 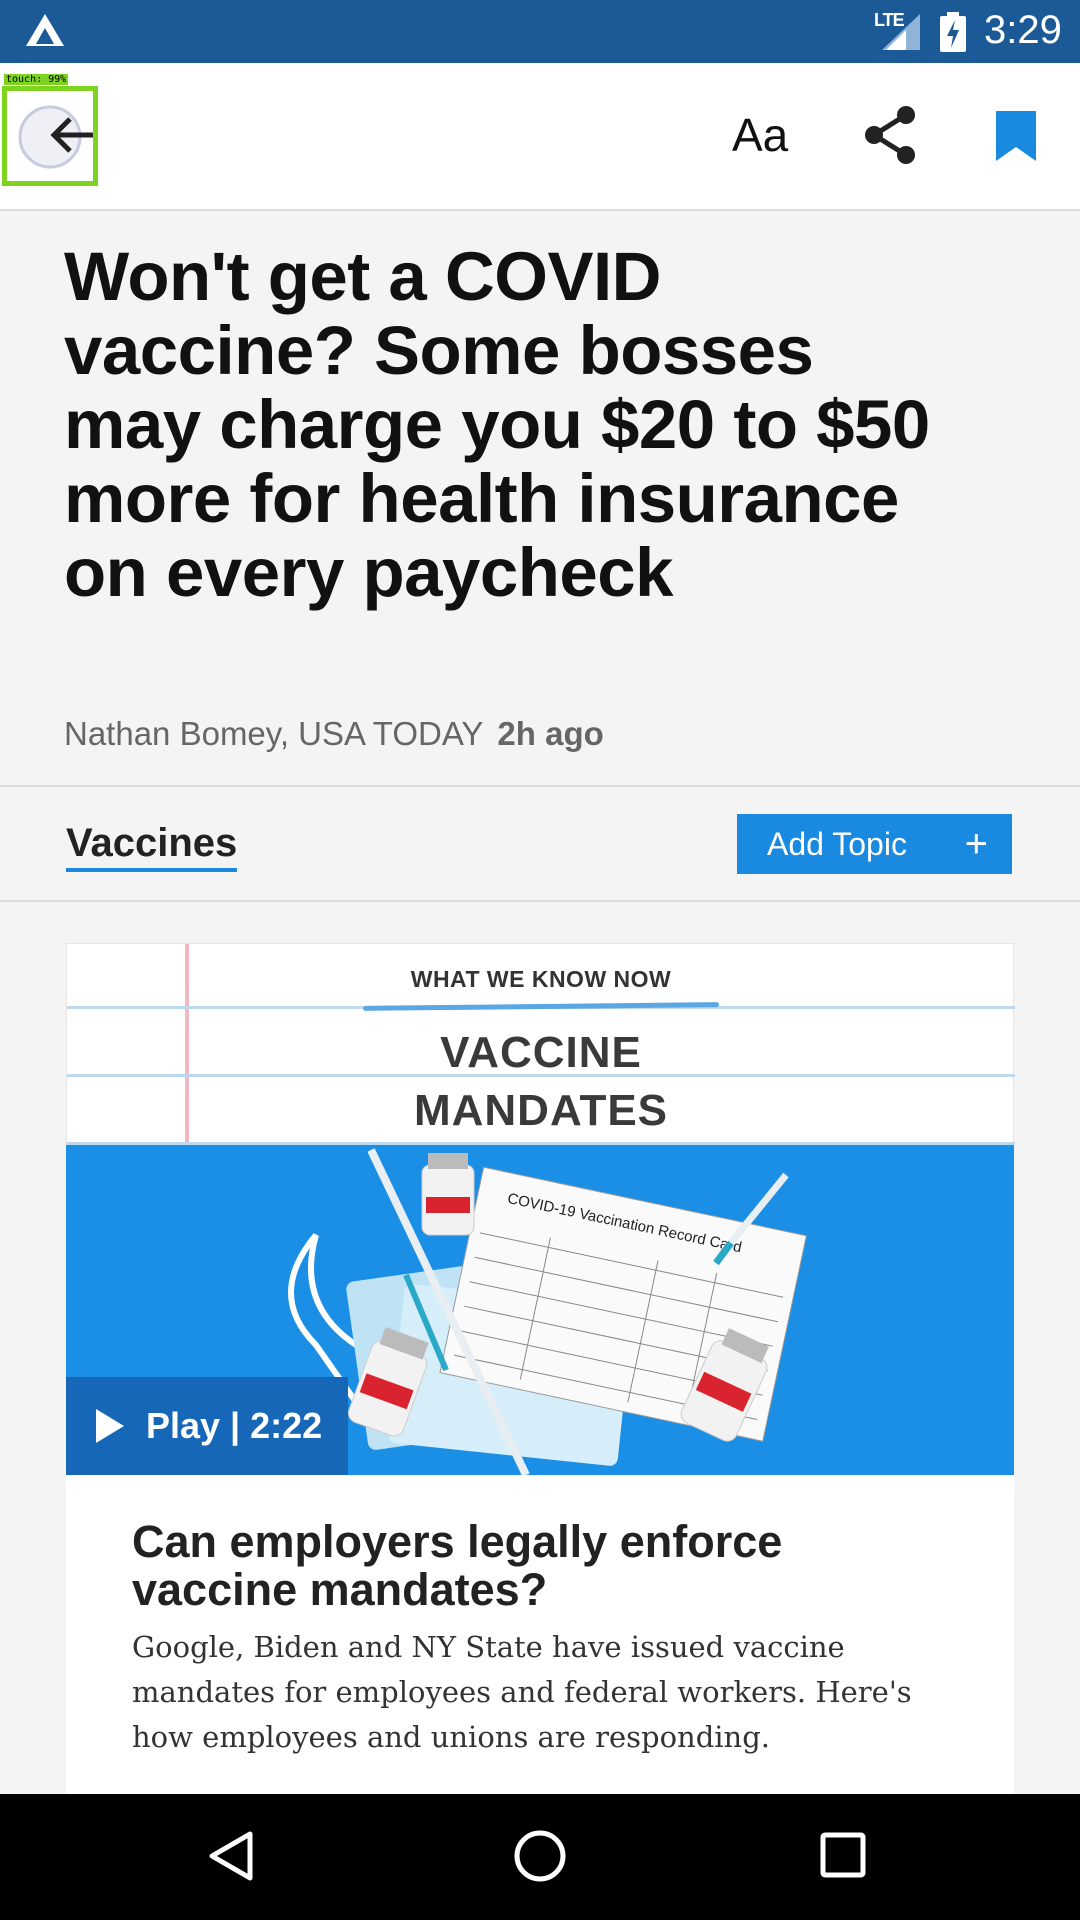 I want to click on share-icon, so click(x=890, y=135).